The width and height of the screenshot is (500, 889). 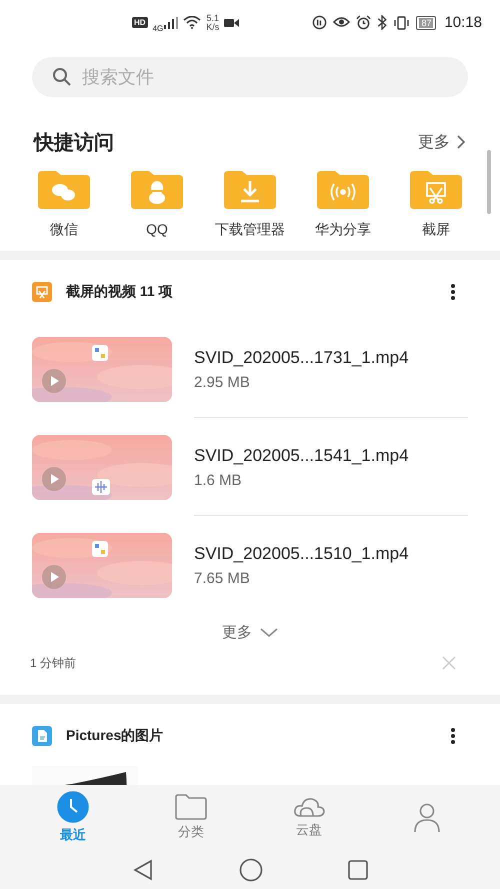 I want to click on nav-tab: 云盘, so click(x=309, y=817).